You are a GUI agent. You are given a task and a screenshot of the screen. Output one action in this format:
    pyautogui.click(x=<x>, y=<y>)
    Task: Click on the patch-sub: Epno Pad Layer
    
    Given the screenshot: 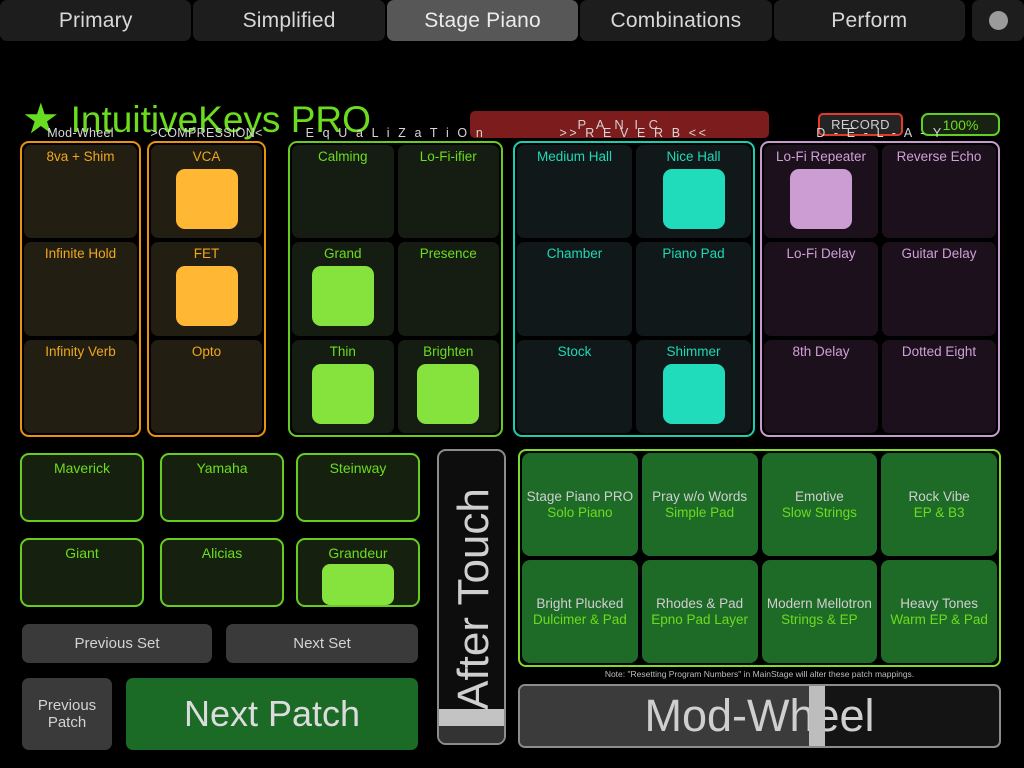 What is the action you would take?
    pyautogui.click(x=700, y=619)
    